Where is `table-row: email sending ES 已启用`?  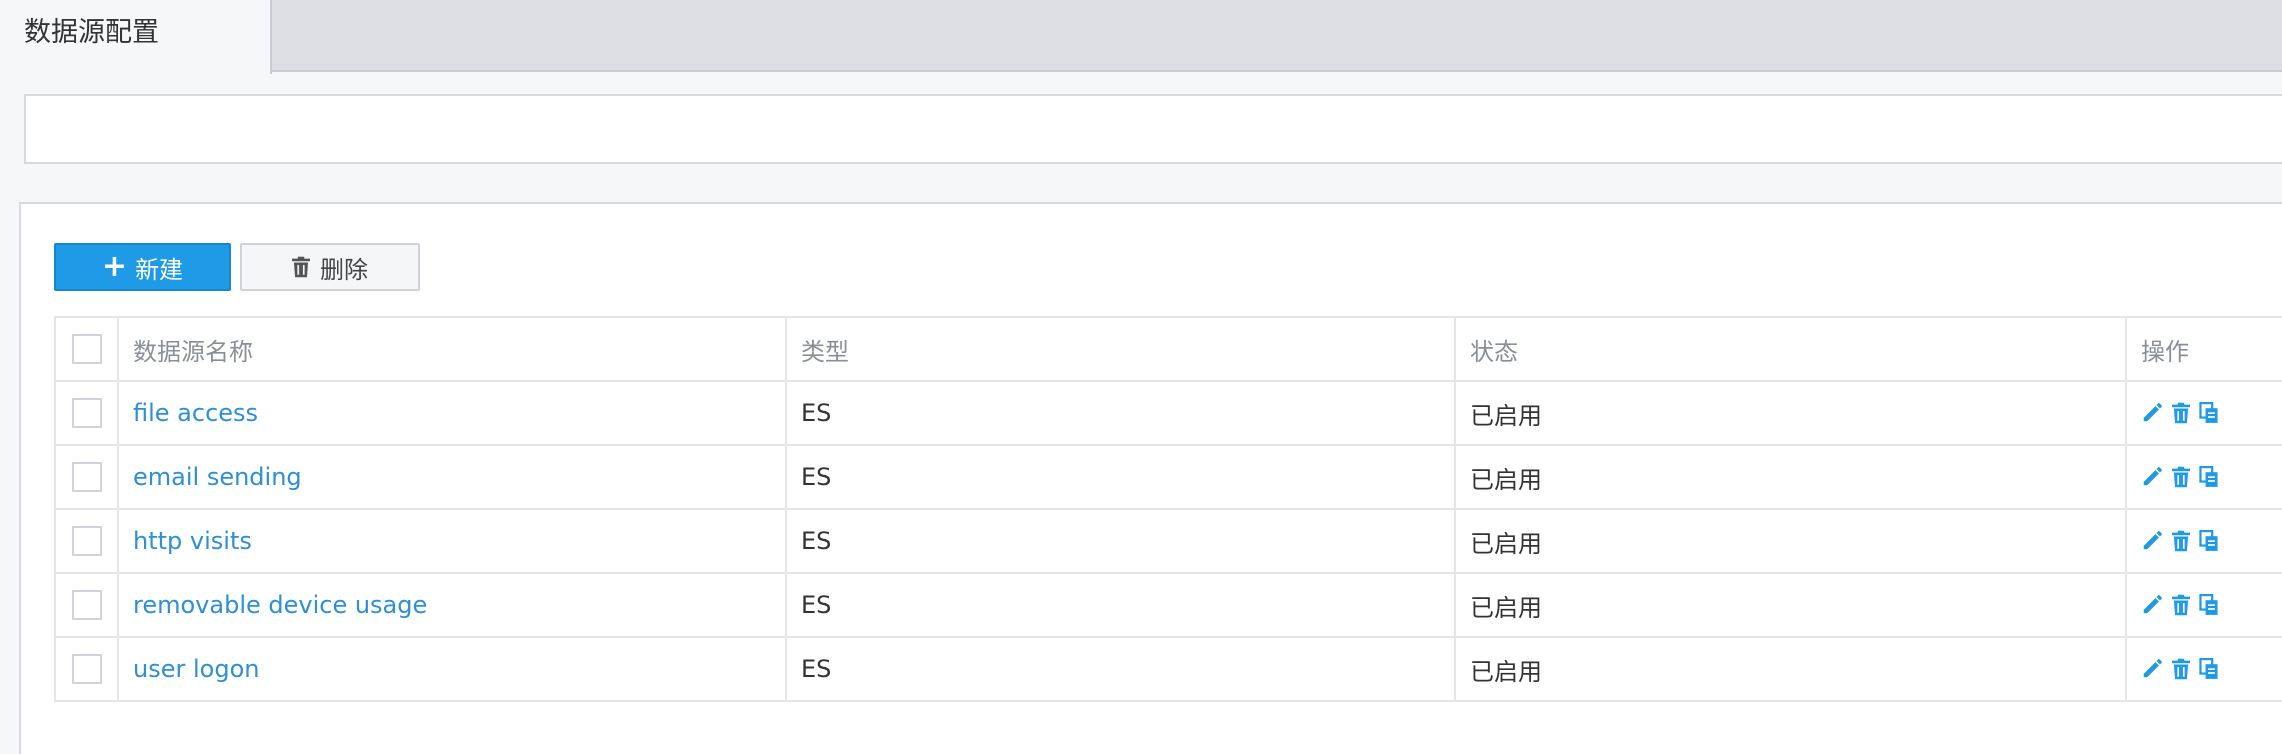 table-row: email sending ES 已启用 is located at coordinates (1168, 477).